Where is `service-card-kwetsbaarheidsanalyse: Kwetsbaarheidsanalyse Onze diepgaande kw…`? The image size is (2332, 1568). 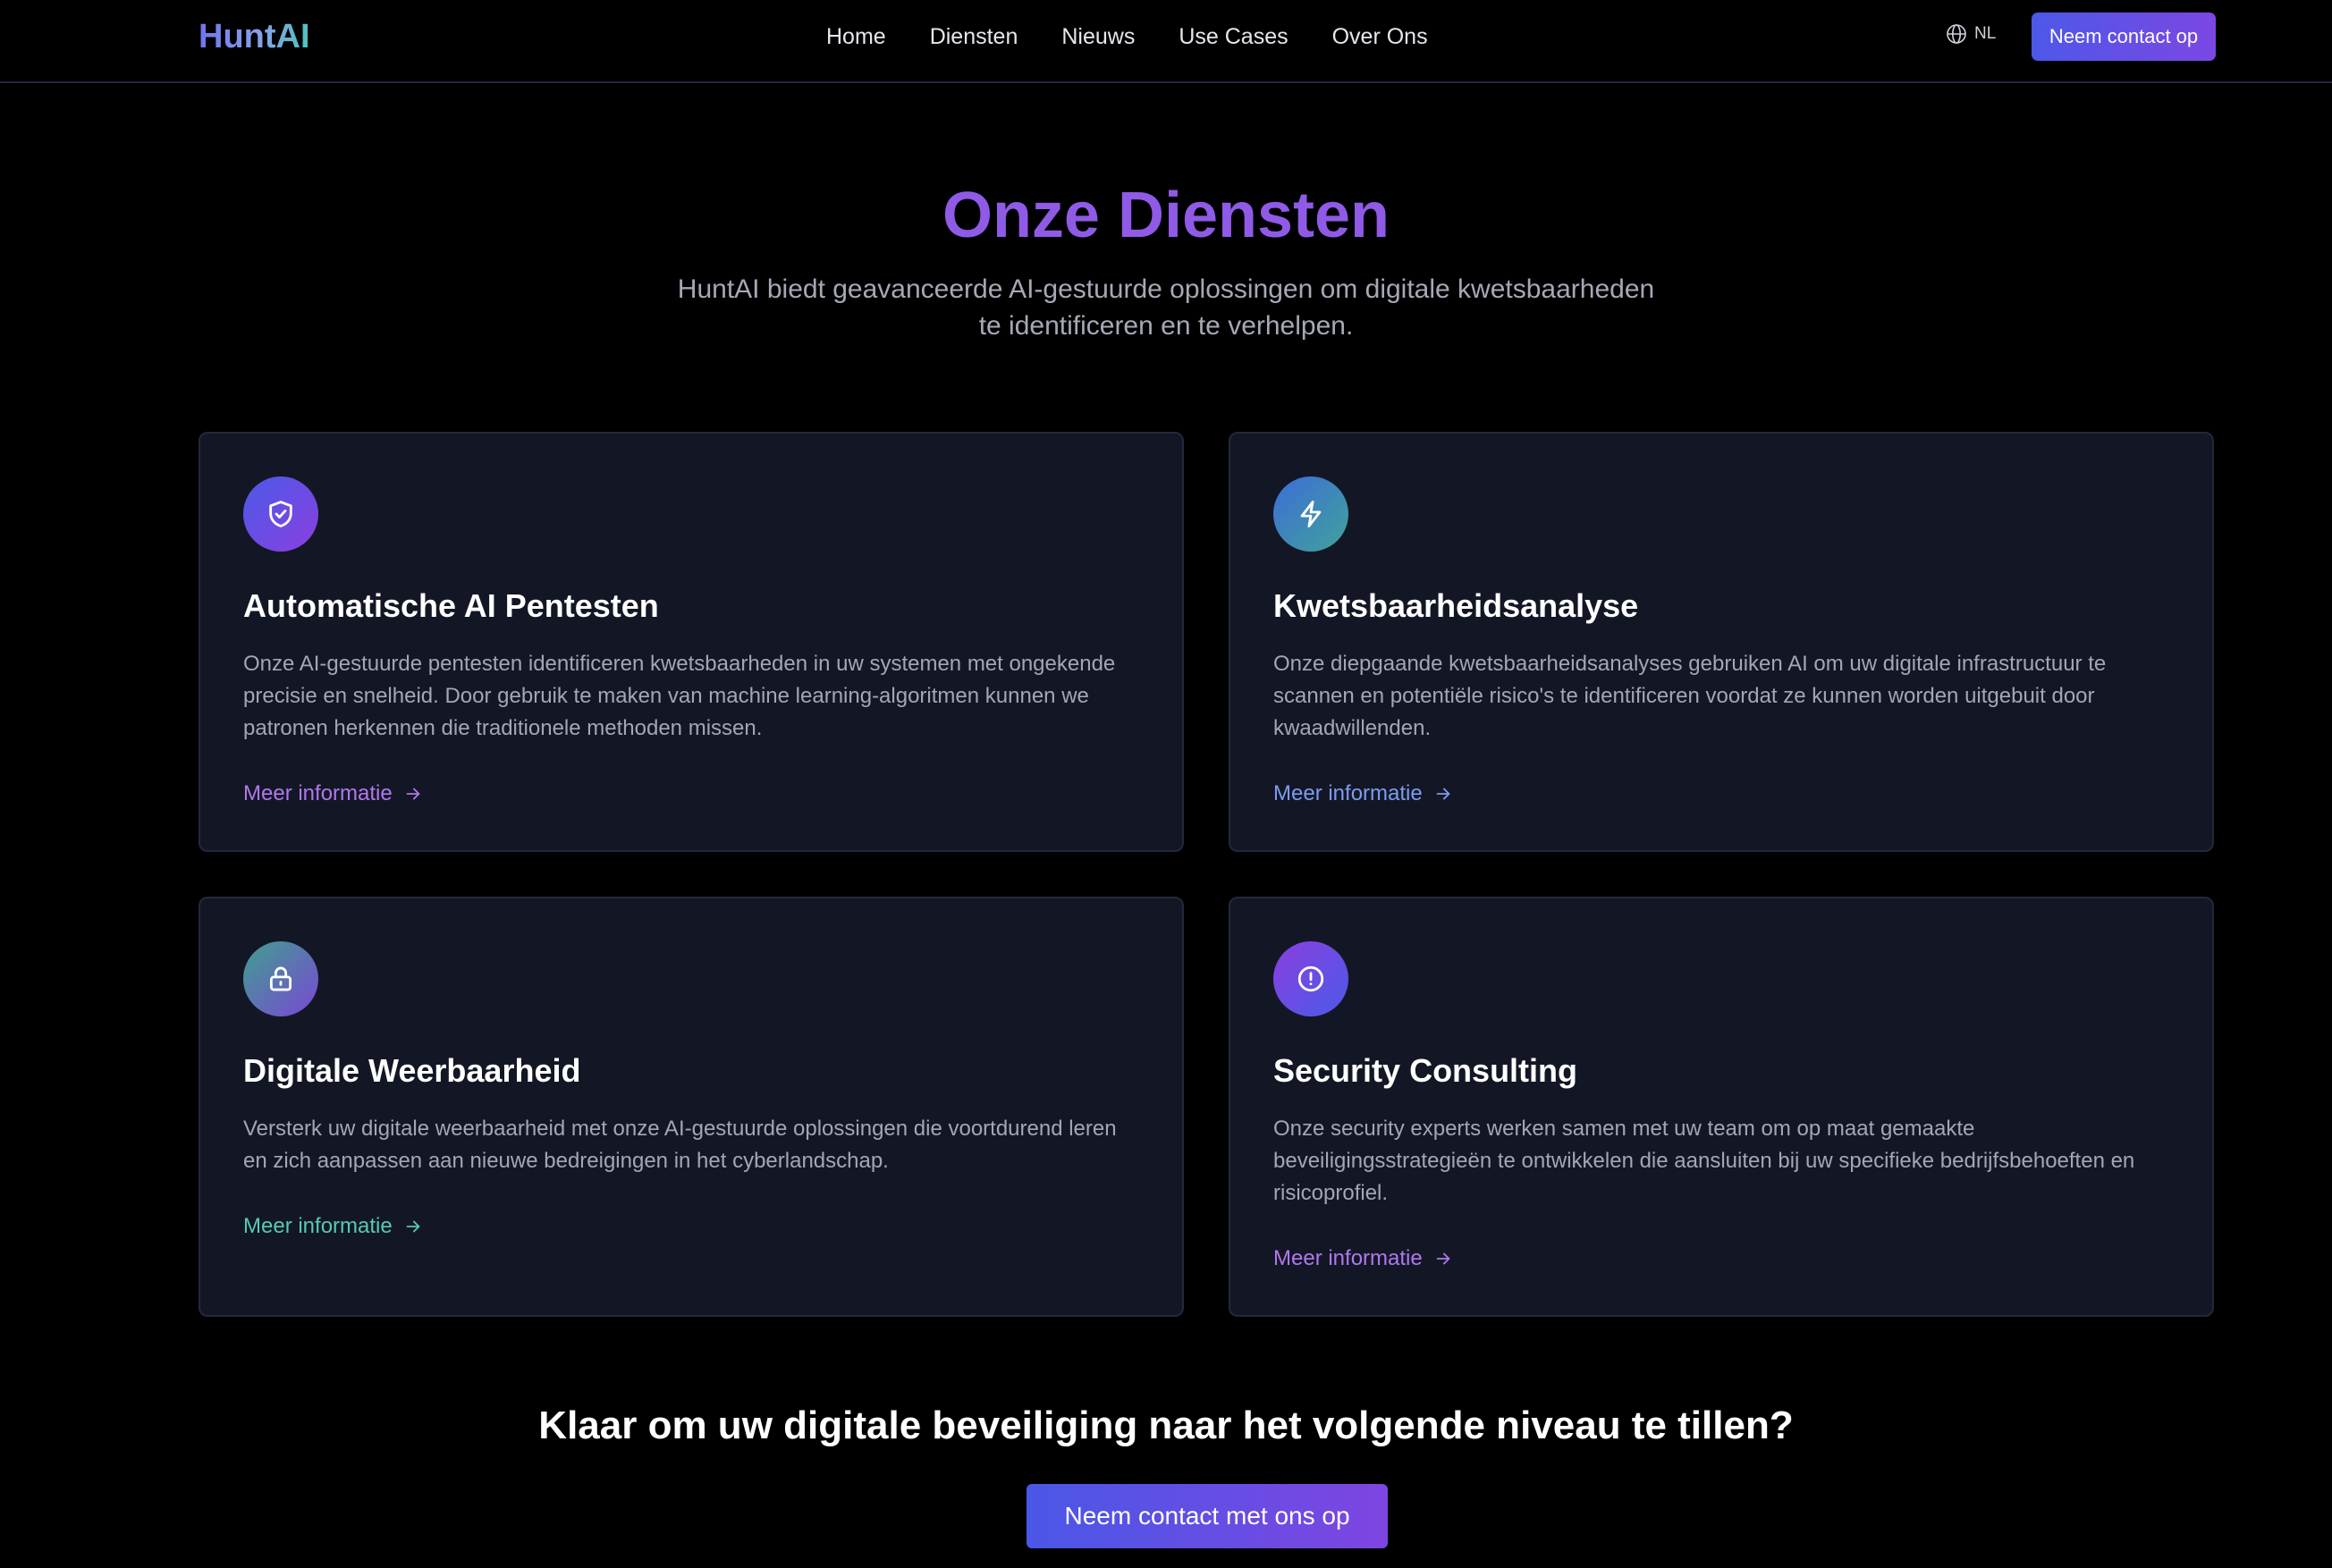 service-card-kwetsbaarheidsanalyse: Kwetsbaarheidsanalyse Onze diepgaande kw… is located at coordinates (1721, 642).